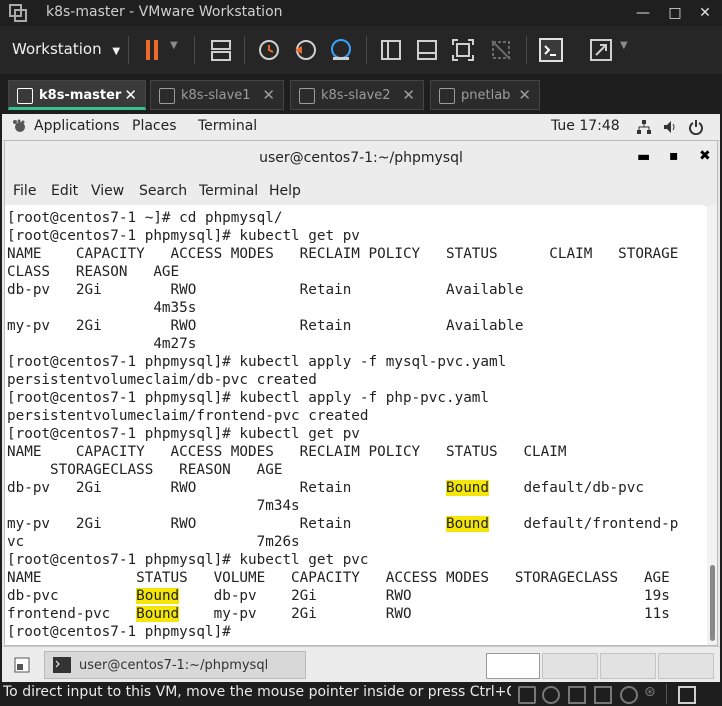  Describe the element at coordinates (501, 50) in the screenshot. I see `unity-icon` at that location.